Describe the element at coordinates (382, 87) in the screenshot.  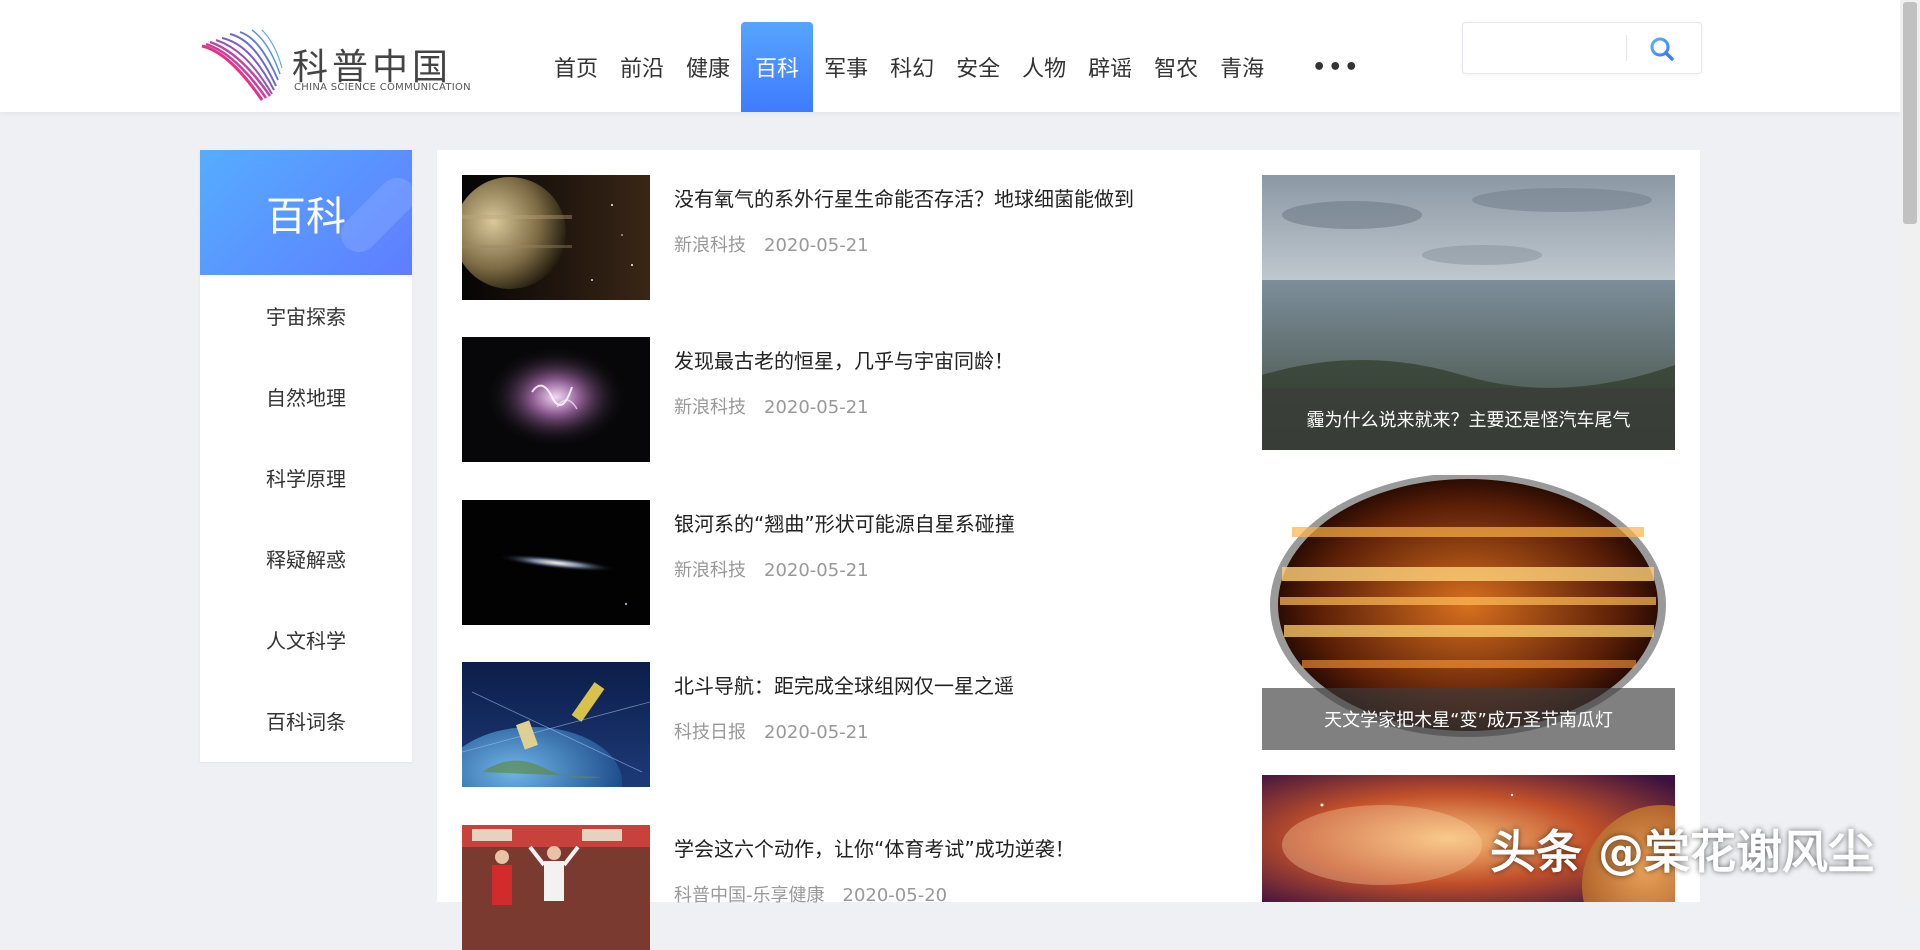
I see `logo-text-en: CHINA SCIENCE COMMUNICATION` at that location.